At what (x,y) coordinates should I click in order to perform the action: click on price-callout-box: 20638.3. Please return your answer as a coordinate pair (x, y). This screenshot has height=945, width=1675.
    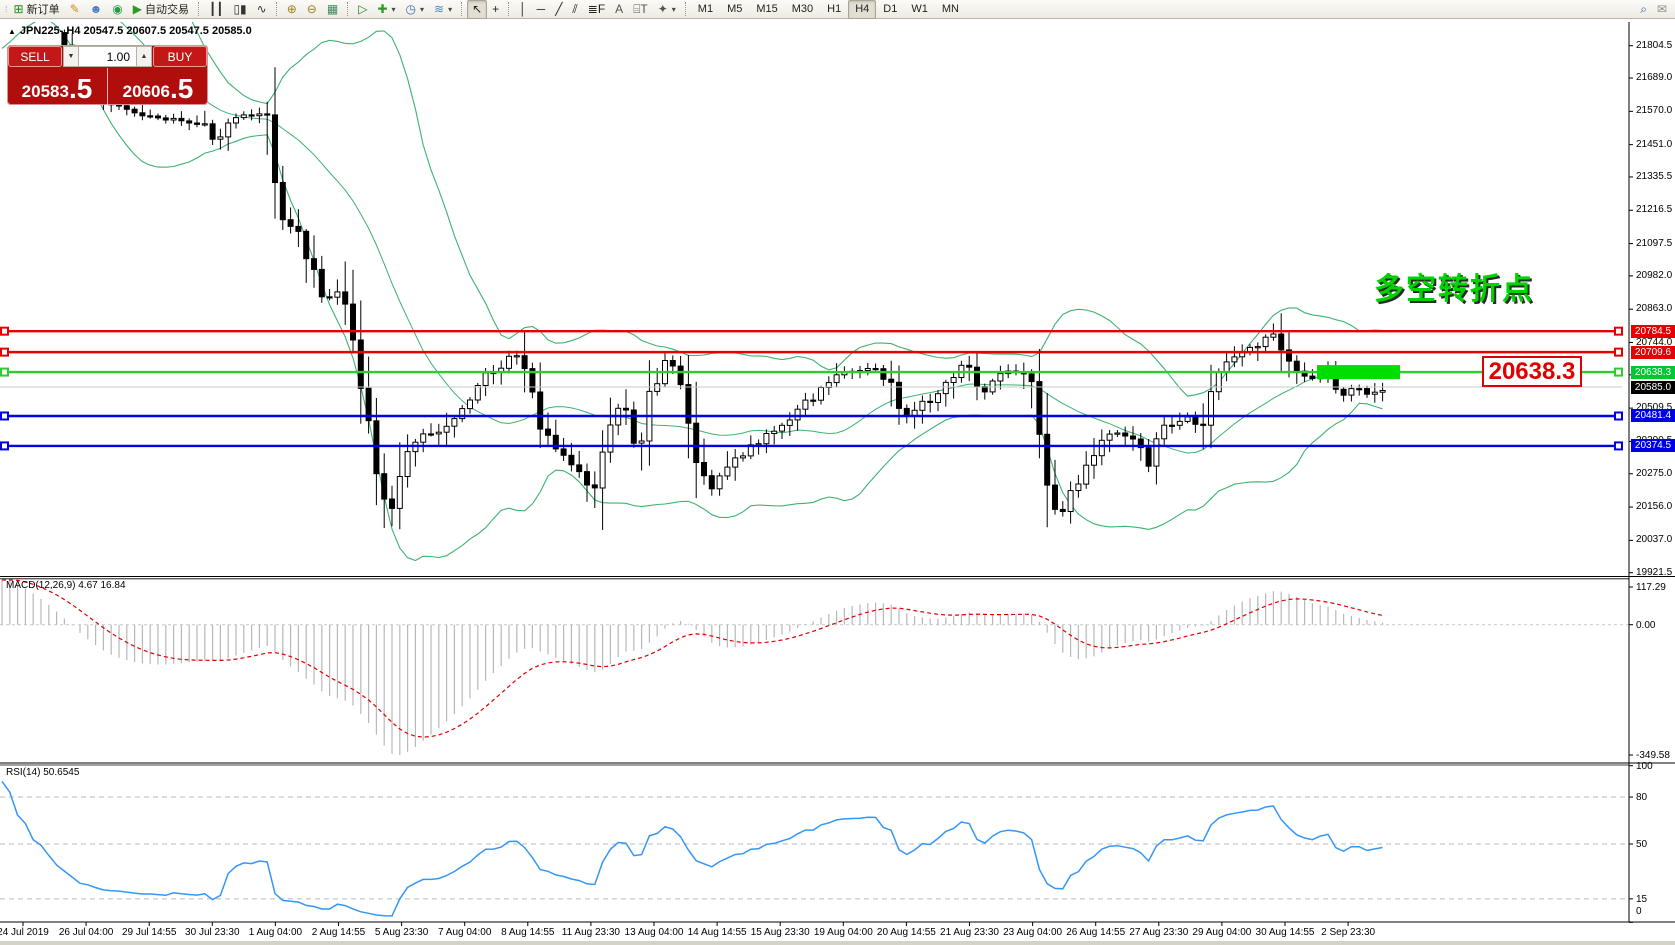
    Looking at the image, I should click on (1532, 371).